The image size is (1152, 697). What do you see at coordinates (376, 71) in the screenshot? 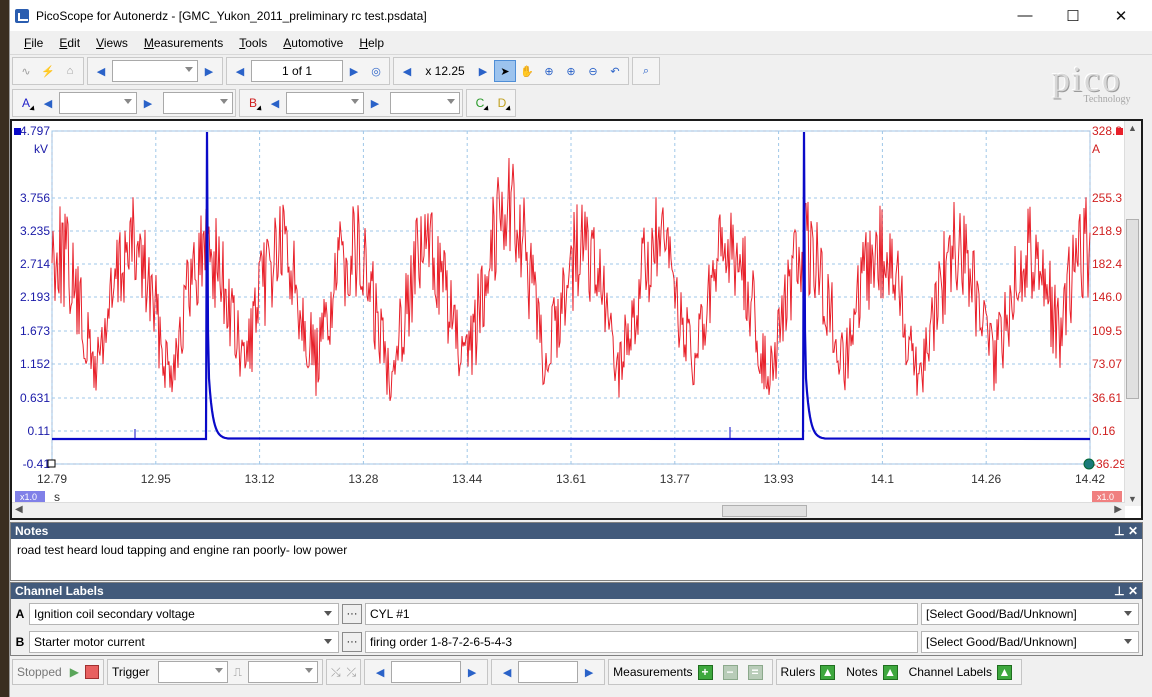
I see `compass-icon: ◎` at bounding box center [376, 71].